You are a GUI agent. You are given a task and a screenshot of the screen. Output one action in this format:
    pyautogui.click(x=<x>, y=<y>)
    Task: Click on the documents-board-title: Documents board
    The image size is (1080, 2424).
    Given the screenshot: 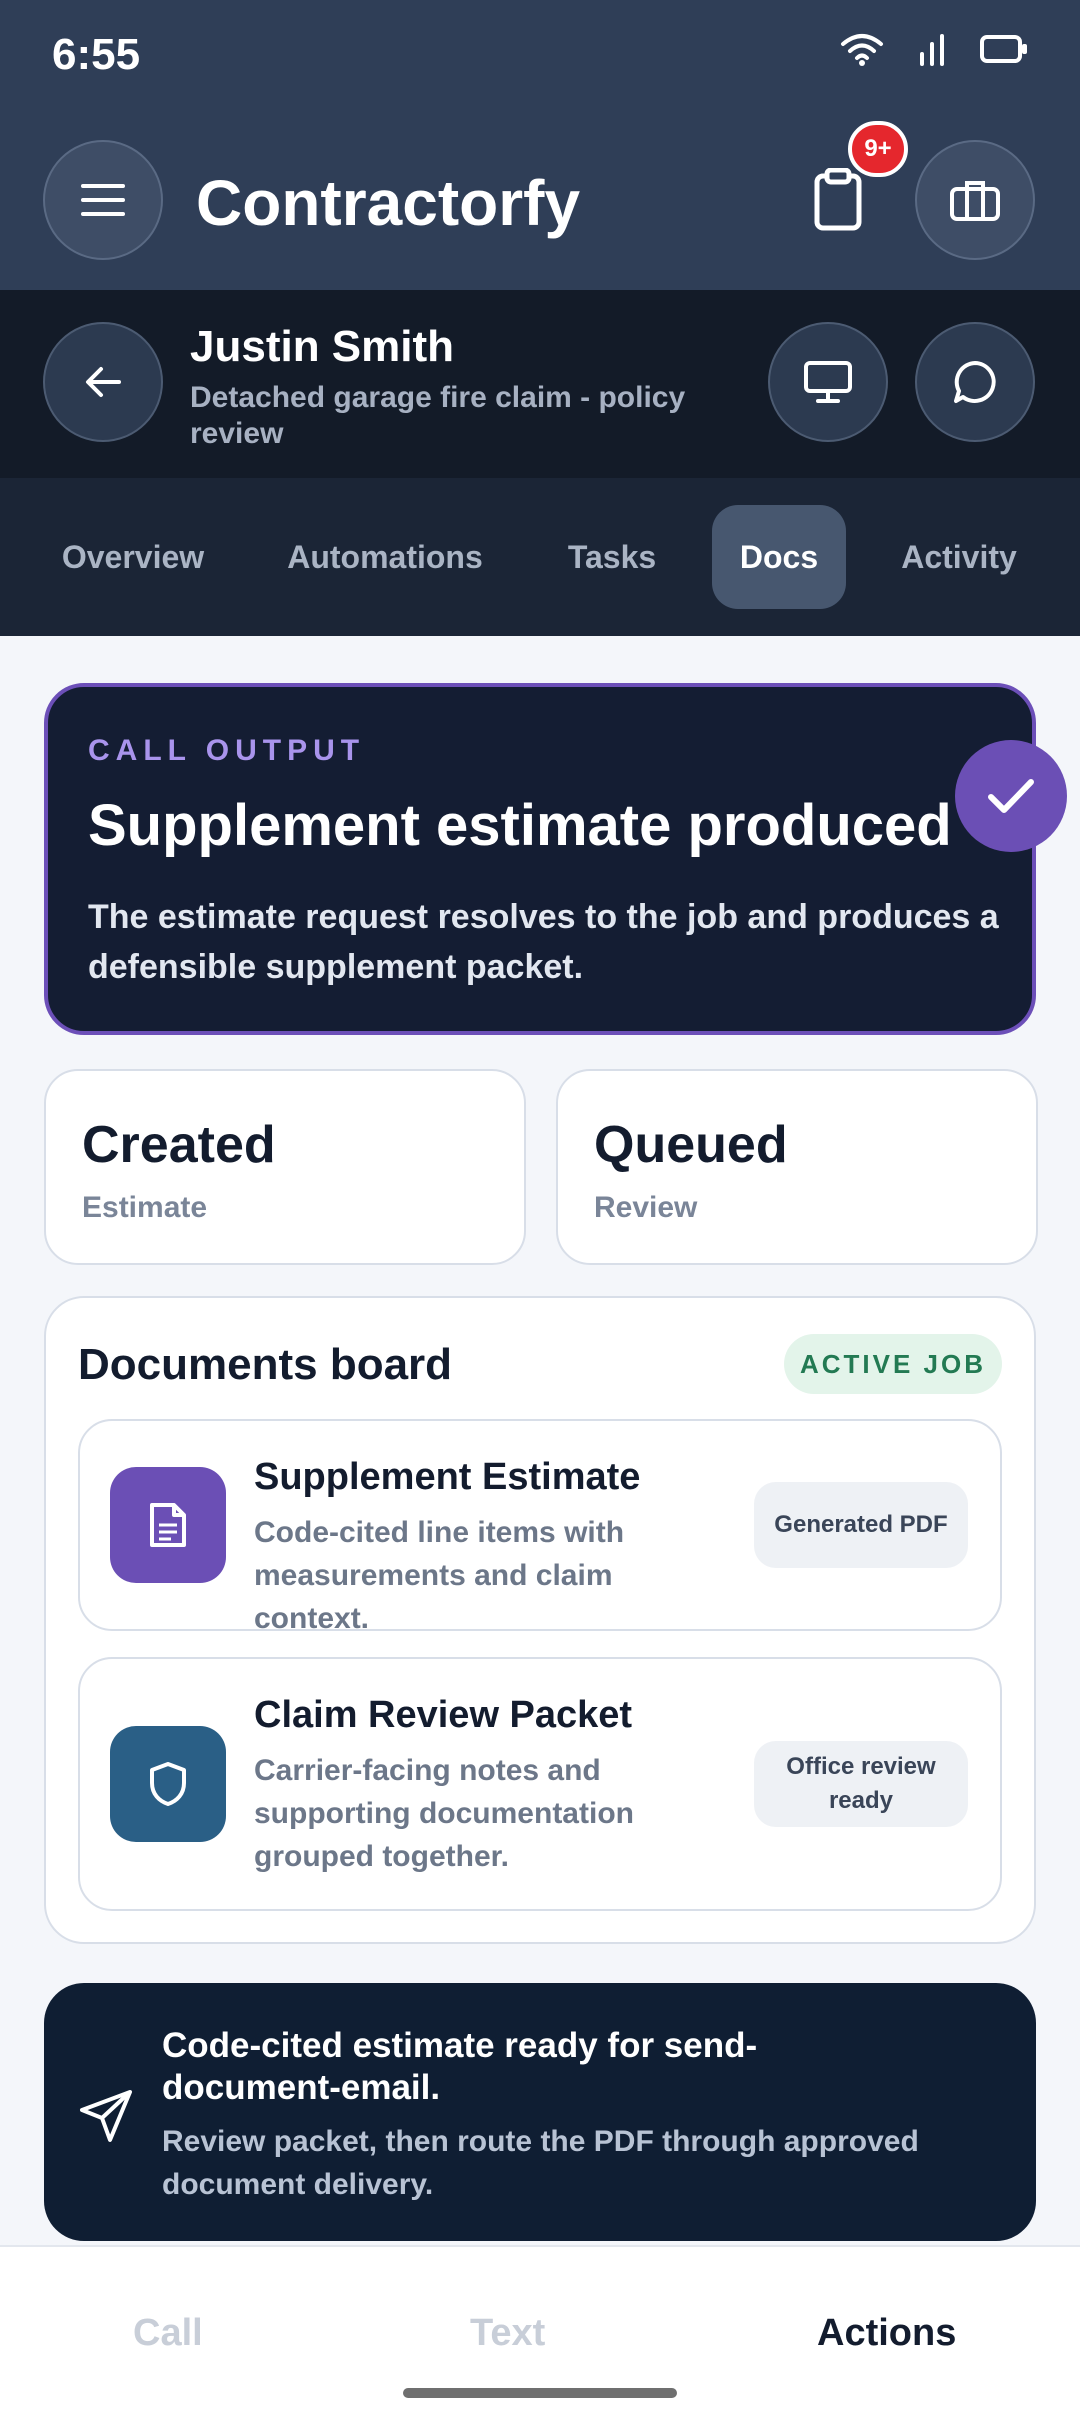 What is the action you would take?
    pyautogui.click(x=265, y=1364)
    